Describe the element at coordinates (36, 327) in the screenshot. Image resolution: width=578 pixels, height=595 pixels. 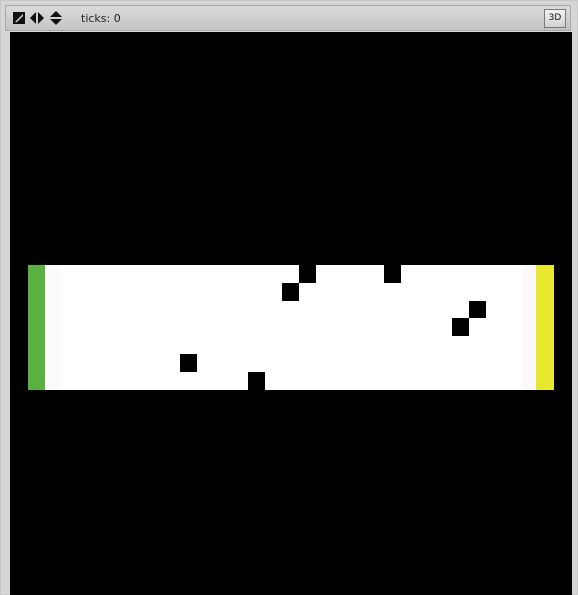
I see `left-goal-patch` at that location.